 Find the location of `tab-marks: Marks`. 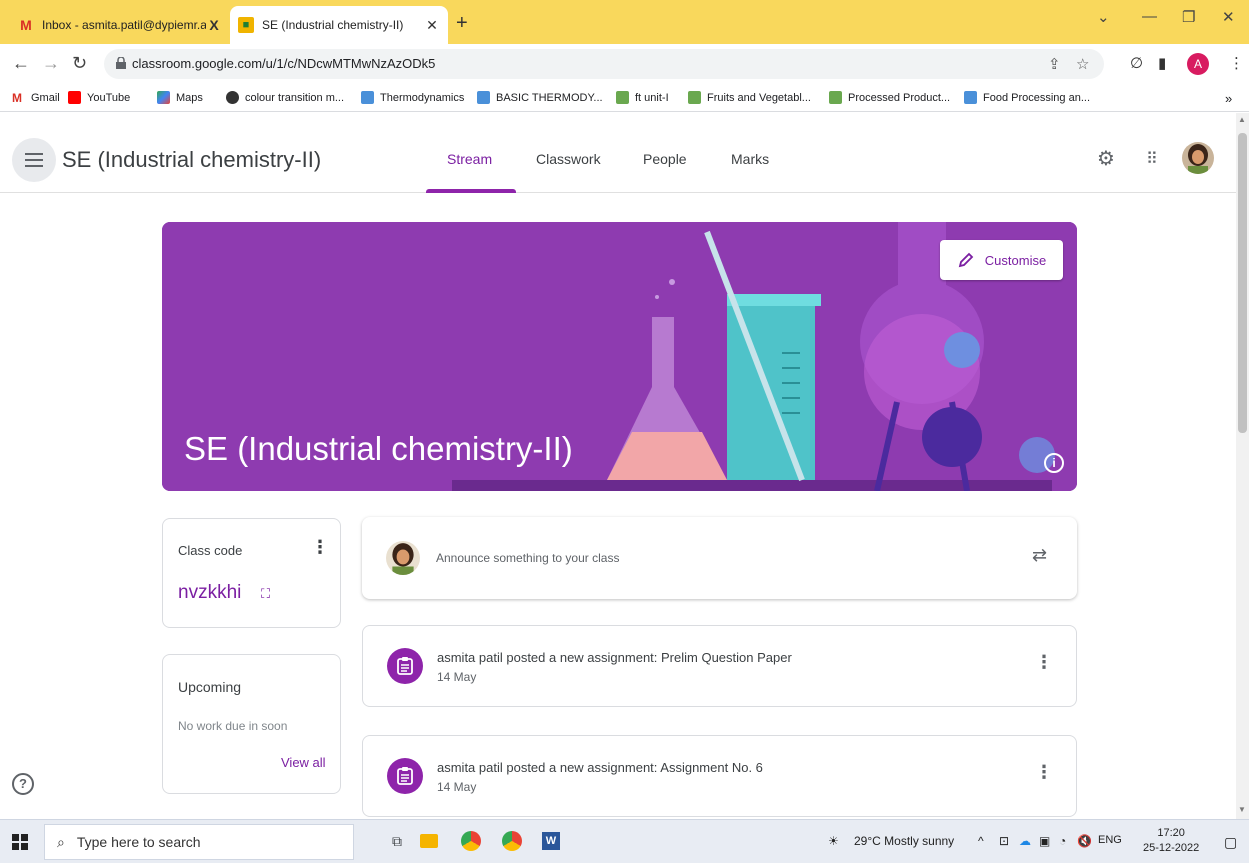

tab-marks: Marks is located at coordinates (750, 159).